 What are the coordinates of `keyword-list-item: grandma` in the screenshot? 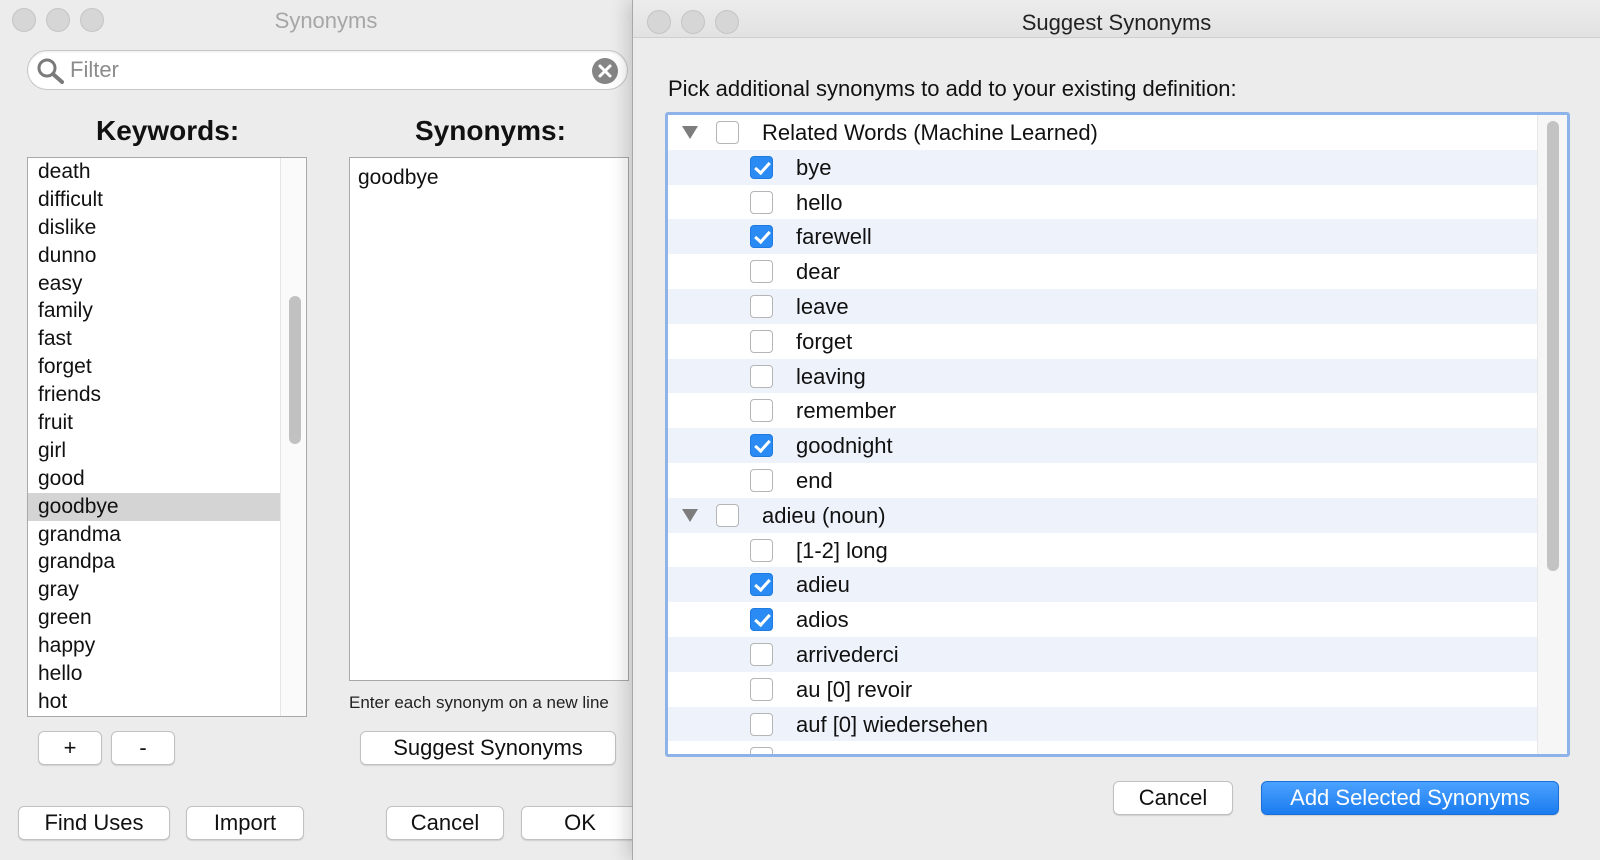 It's located at (154, 535).